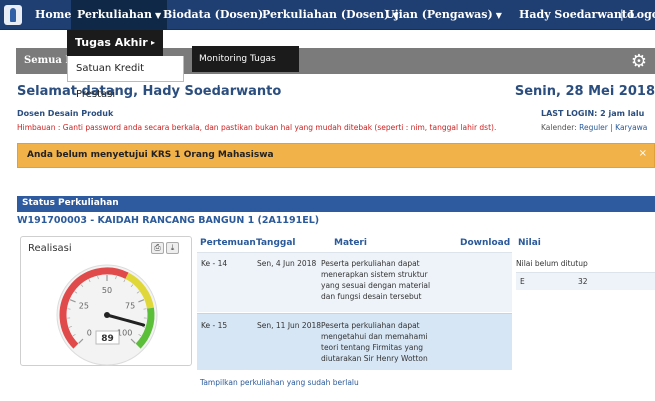 Image resolution: width=655 pixels, height=401 pixels. What do you see at coordinates (89, 333) in the screenshot?
I see `gauge-tick-label: 0` at bounding box center [89, 333].